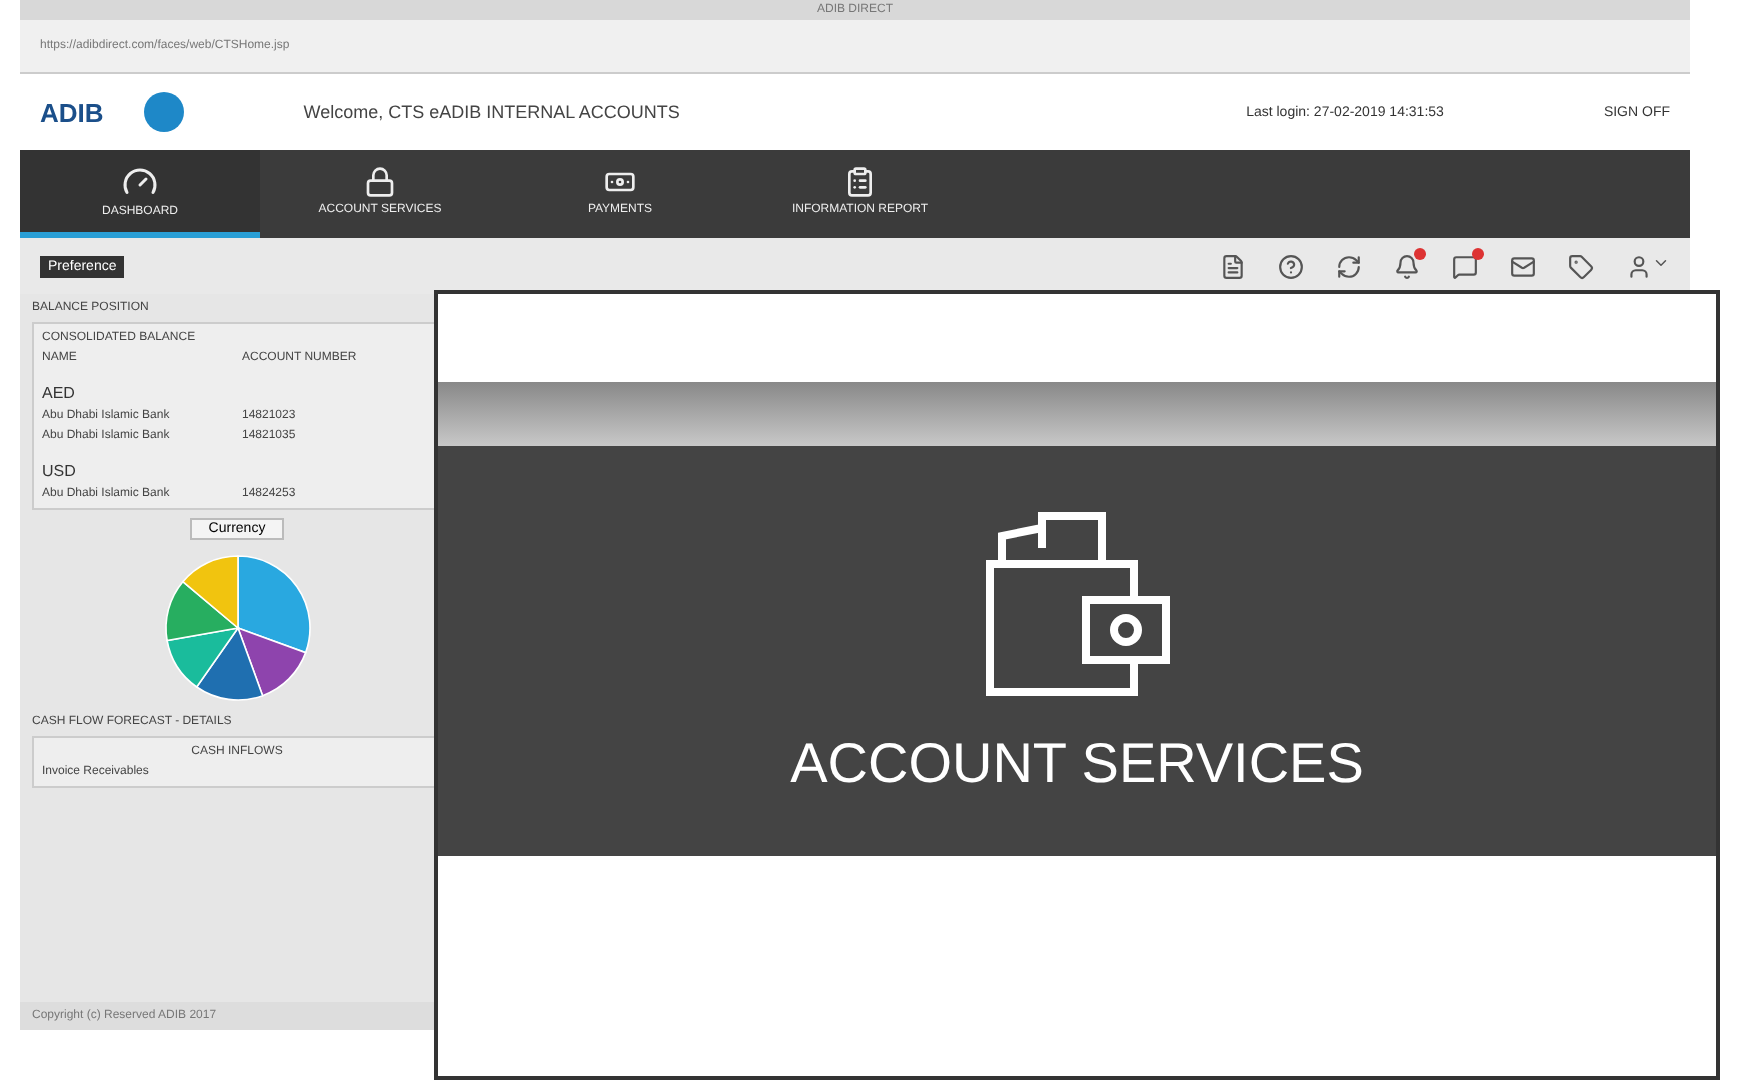 The height and width of the screenshot is (1080, 1740). What do you see at coordinates (1233, 266) in the screenshot?
I see `document-icon` at bounding box center [1233, 266].